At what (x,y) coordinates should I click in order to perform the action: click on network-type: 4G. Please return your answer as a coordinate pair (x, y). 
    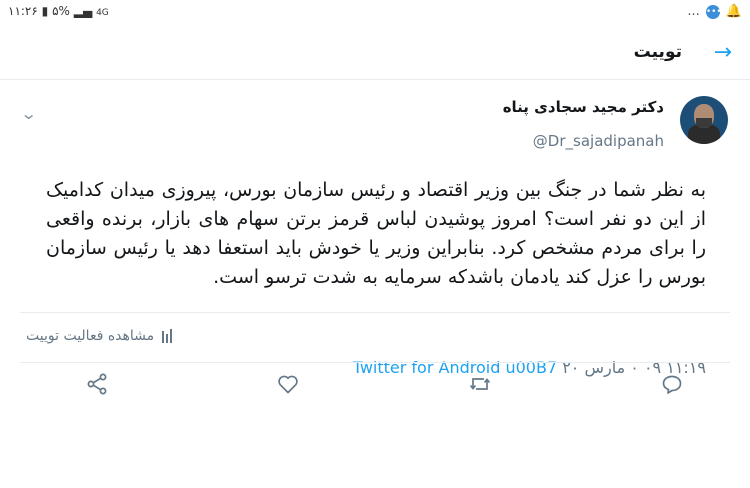
    Looking at the image, I should click on (102, 13).